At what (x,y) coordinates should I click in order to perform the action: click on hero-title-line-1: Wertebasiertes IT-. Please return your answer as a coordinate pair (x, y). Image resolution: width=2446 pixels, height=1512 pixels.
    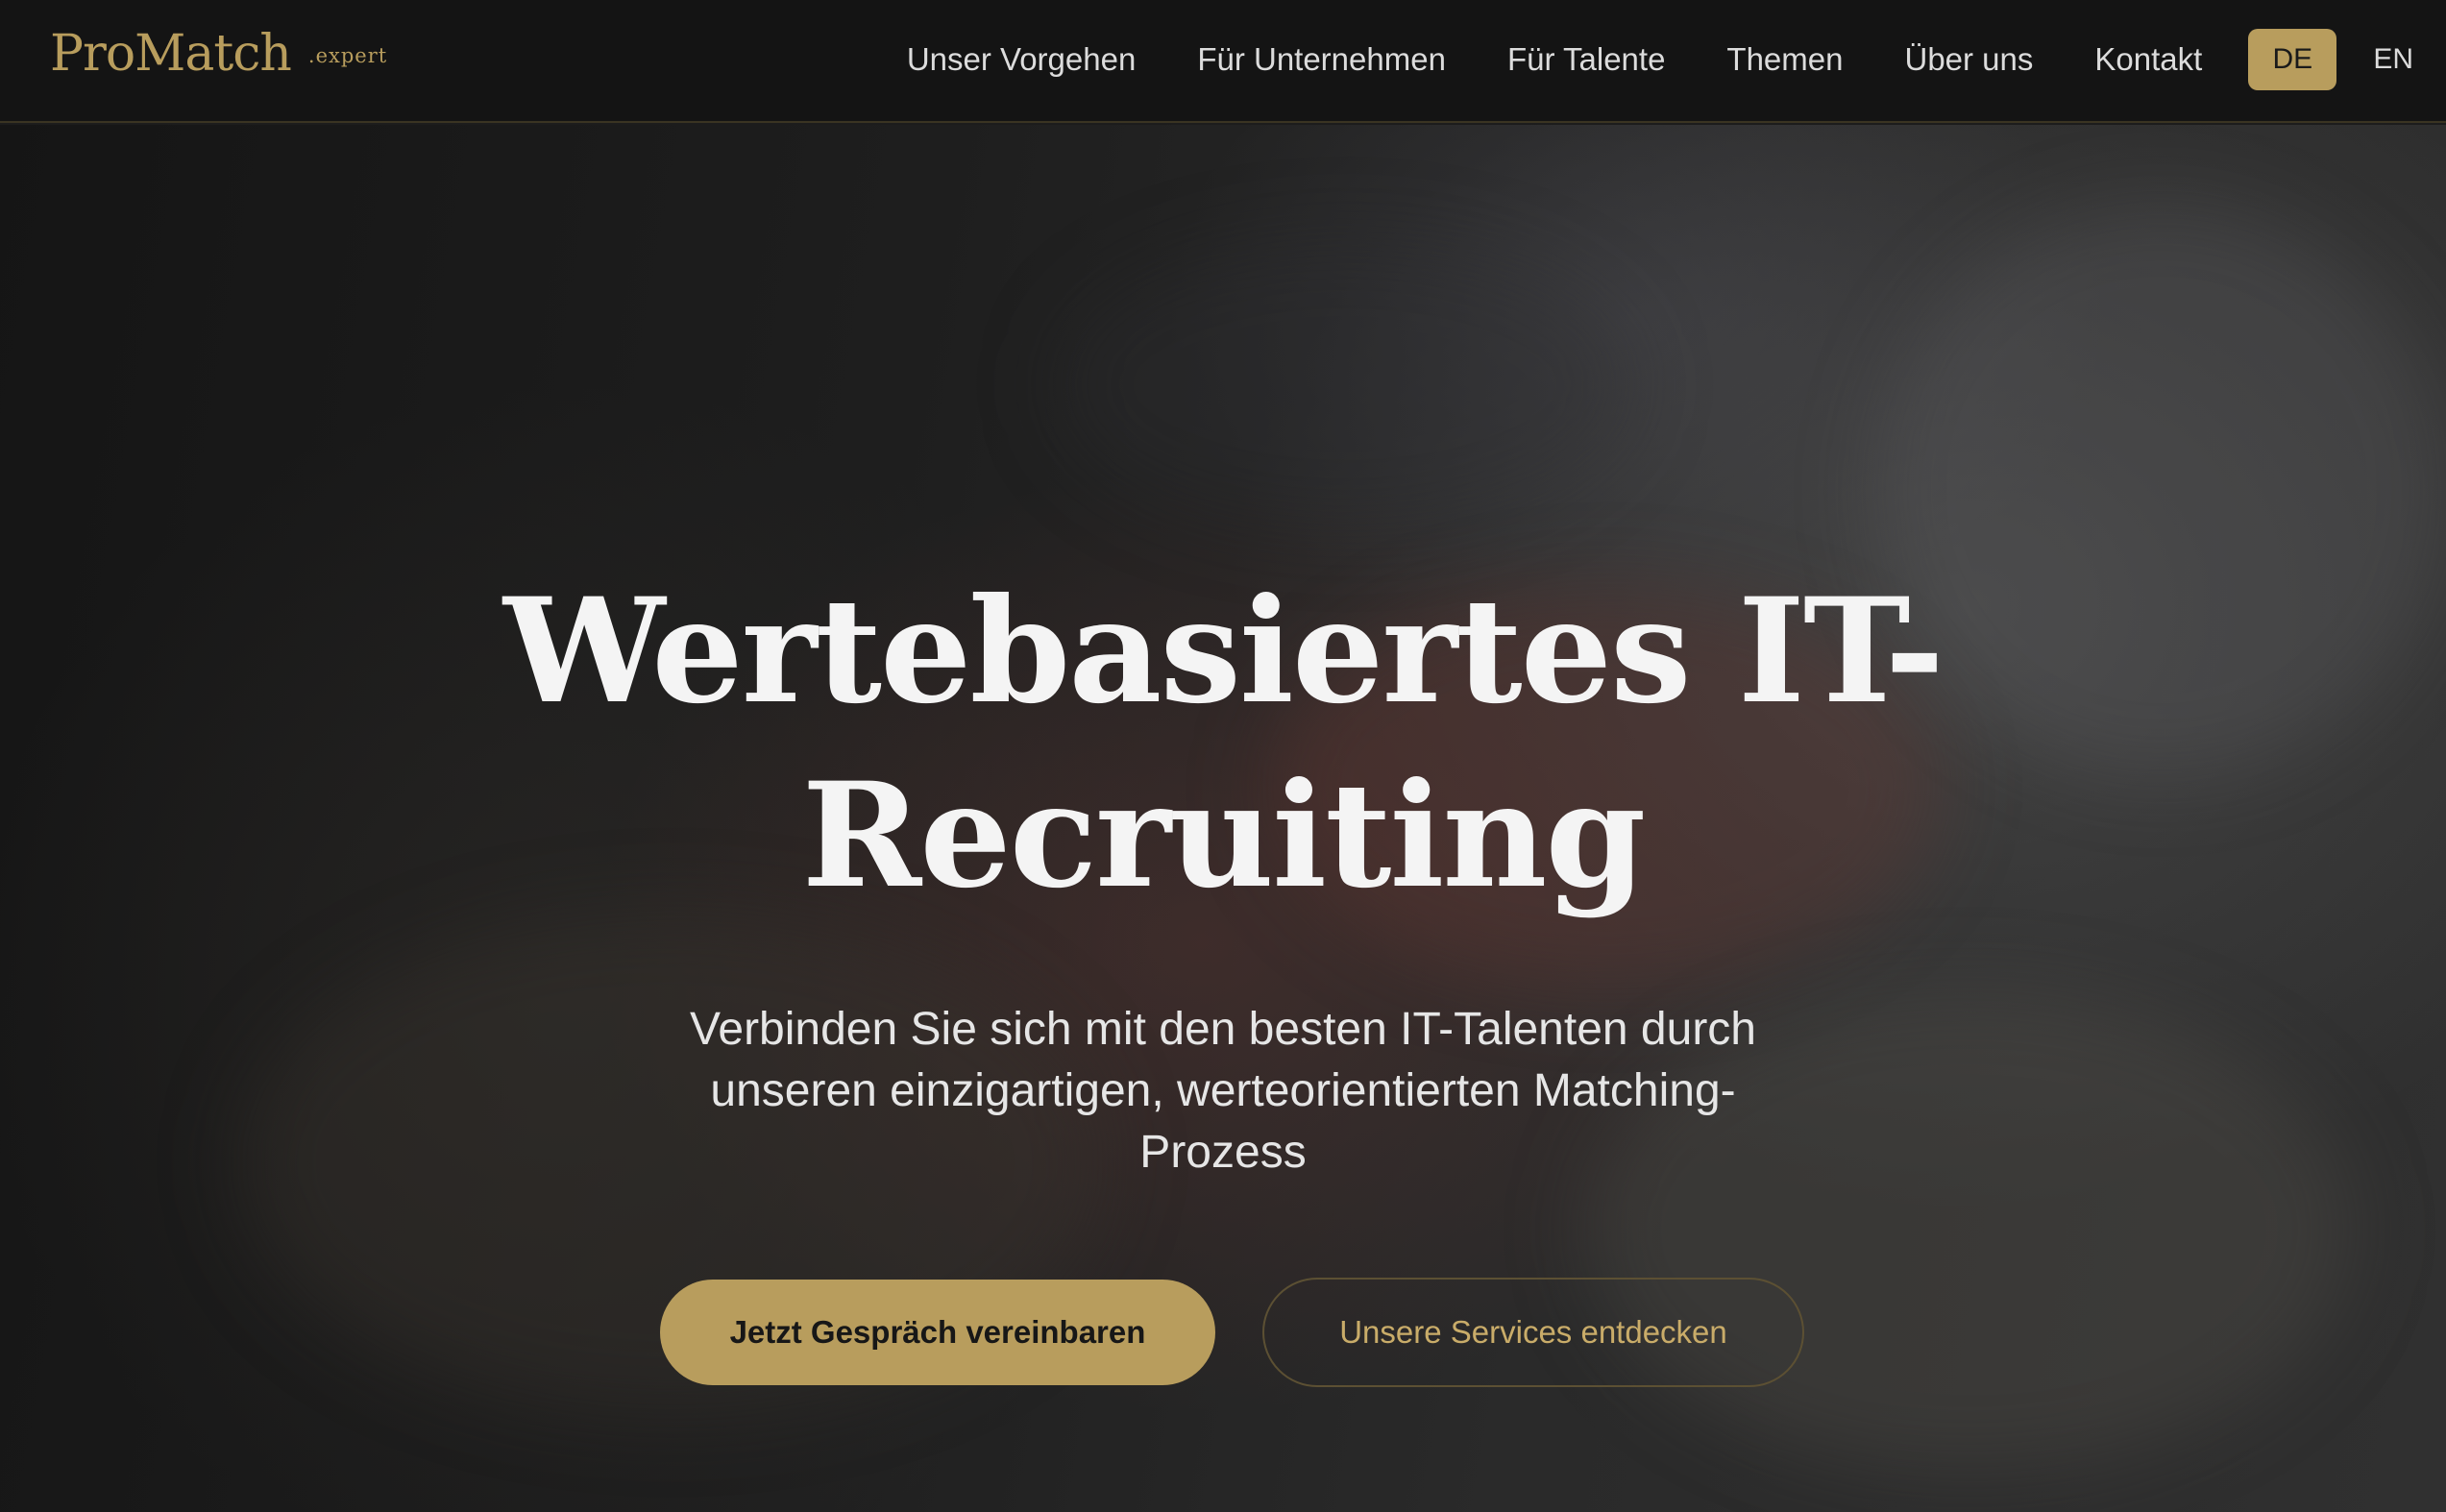
    Looking at the image, I should click on (1224, 651).